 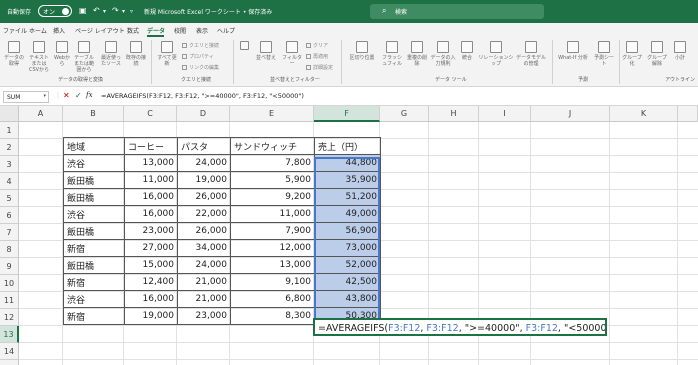 I want to click on cell-pasta: 22,000, so click(x=204, y=214).